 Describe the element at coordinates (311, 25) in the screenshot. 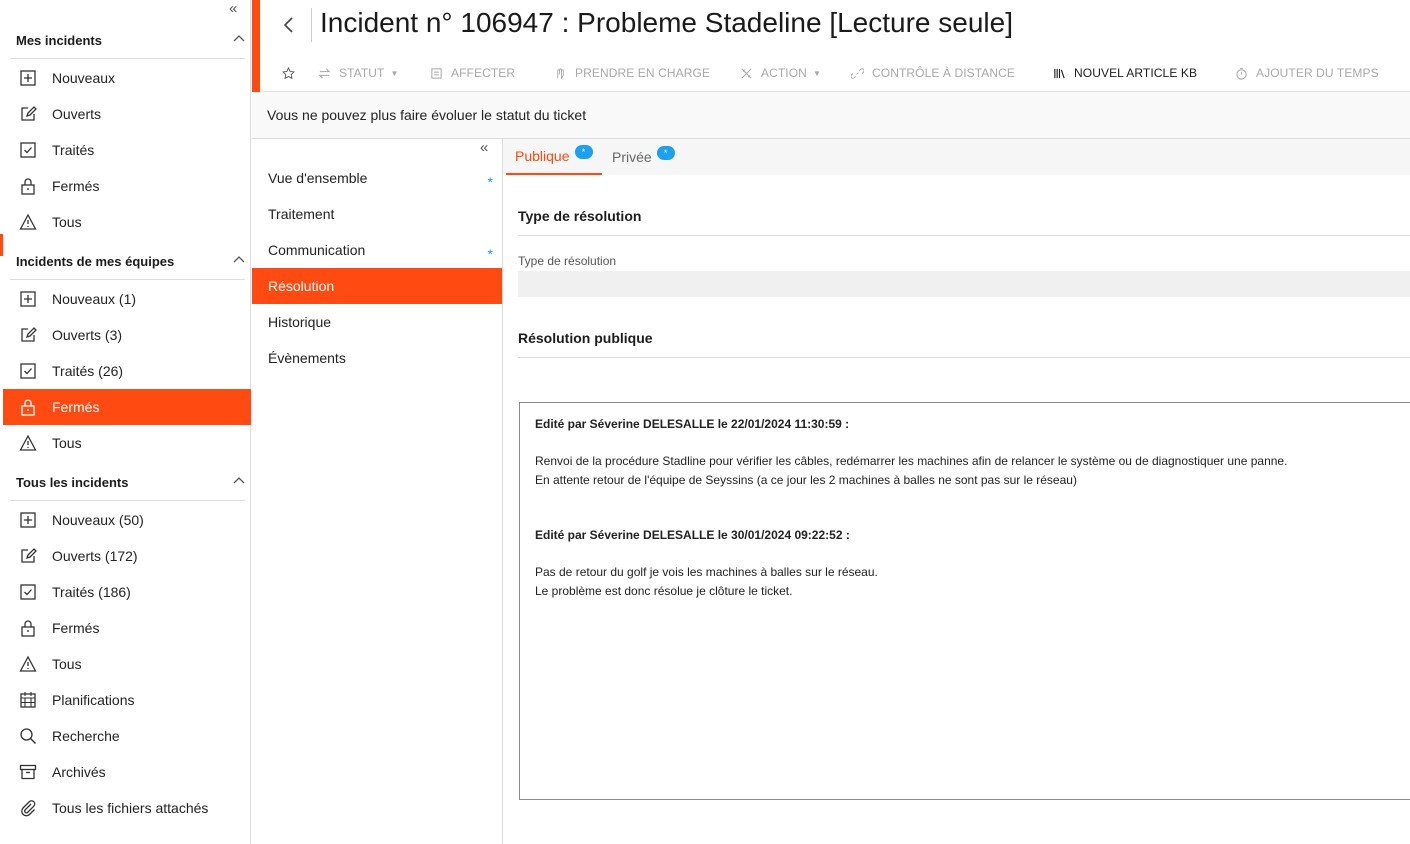

I see `title-separator` at that location.